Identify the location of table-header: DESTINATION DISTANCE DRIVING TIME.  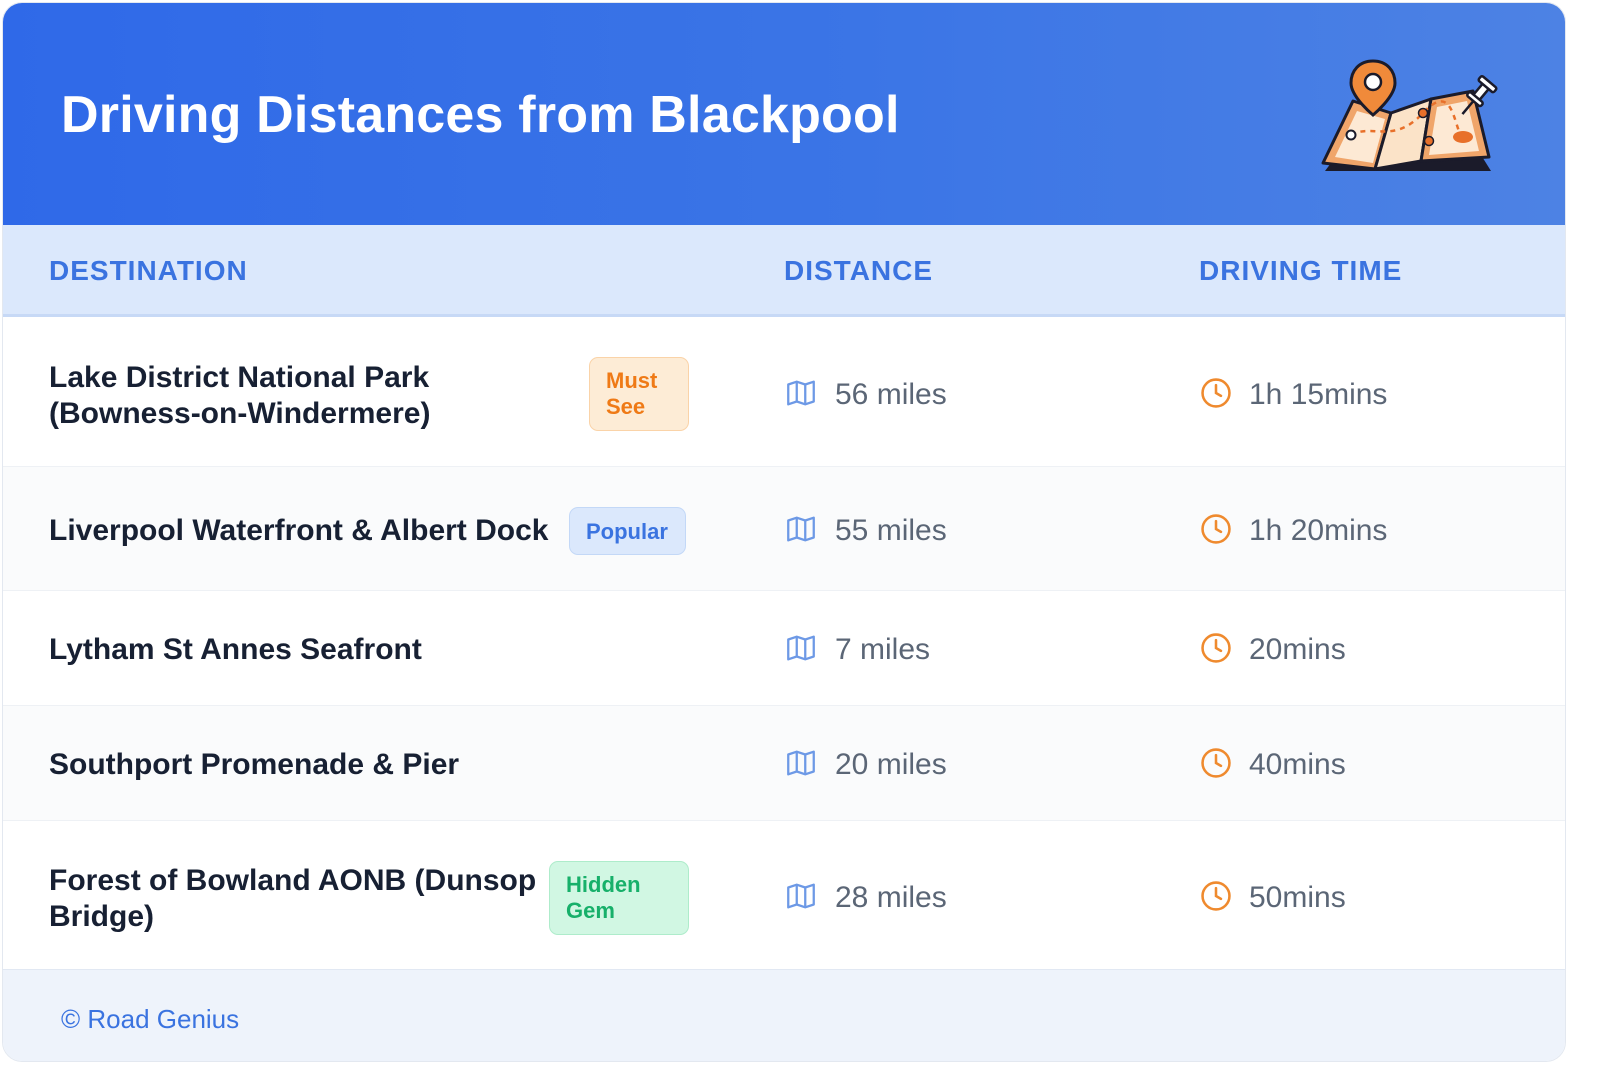
(784, 271).